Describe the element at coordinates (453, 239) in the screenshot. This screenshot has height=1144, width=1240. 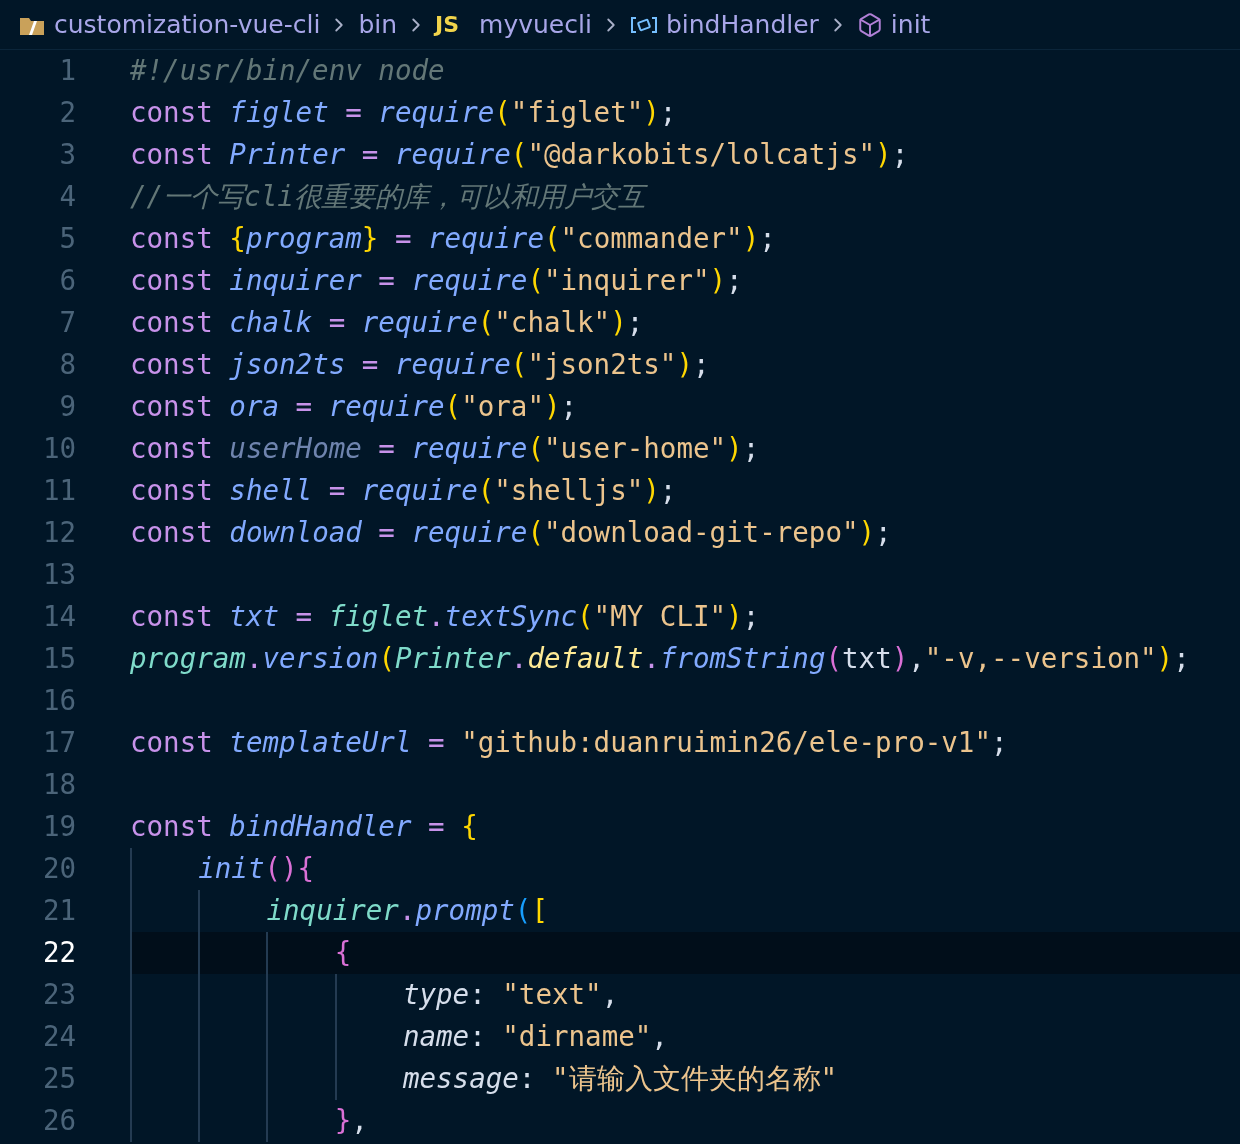
I see `code-line: const {program} = require("commander");` at that location.